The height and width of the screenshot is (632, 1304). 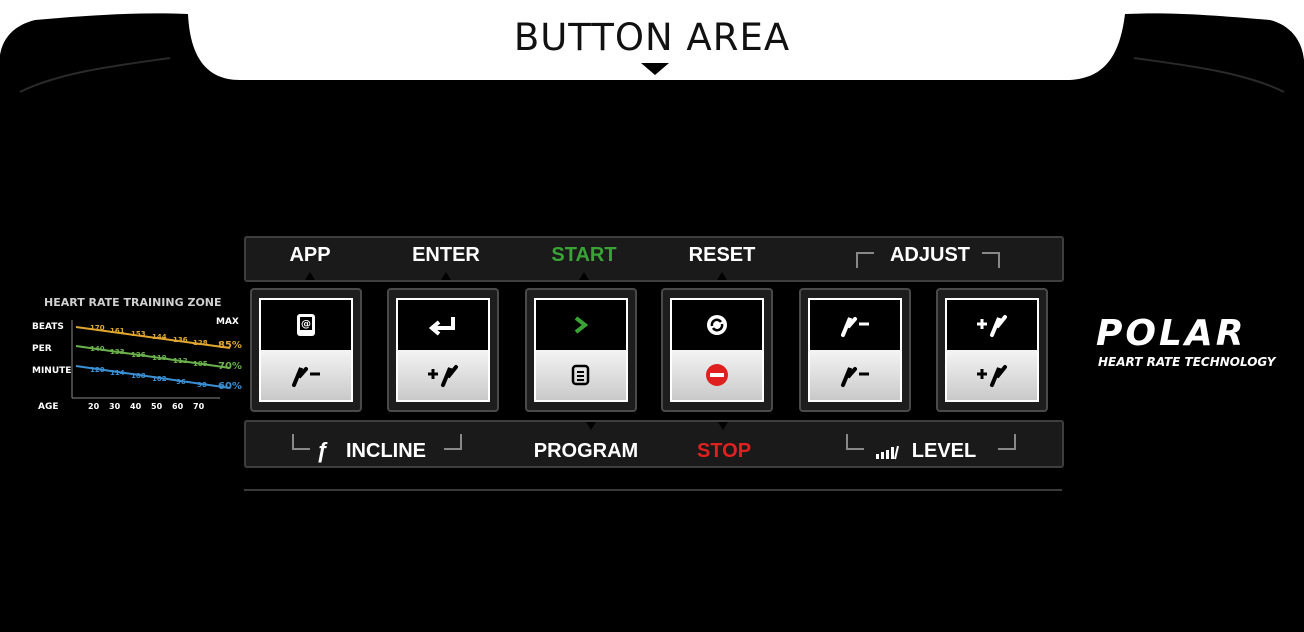 I want to click on stop-label: STOP, so click(x=724, y=451).